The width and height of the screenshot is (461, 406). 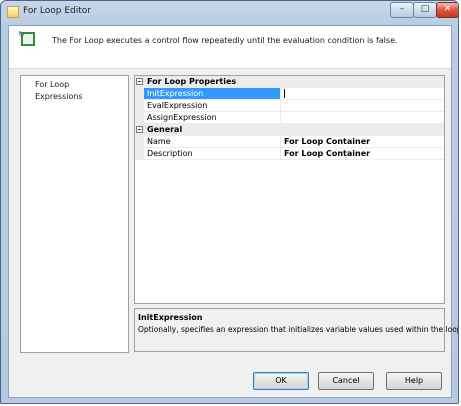 What do you see at coordinates (289, 130) in the screenshot?
I see `category-general: General` at bounding box center [289, 130].